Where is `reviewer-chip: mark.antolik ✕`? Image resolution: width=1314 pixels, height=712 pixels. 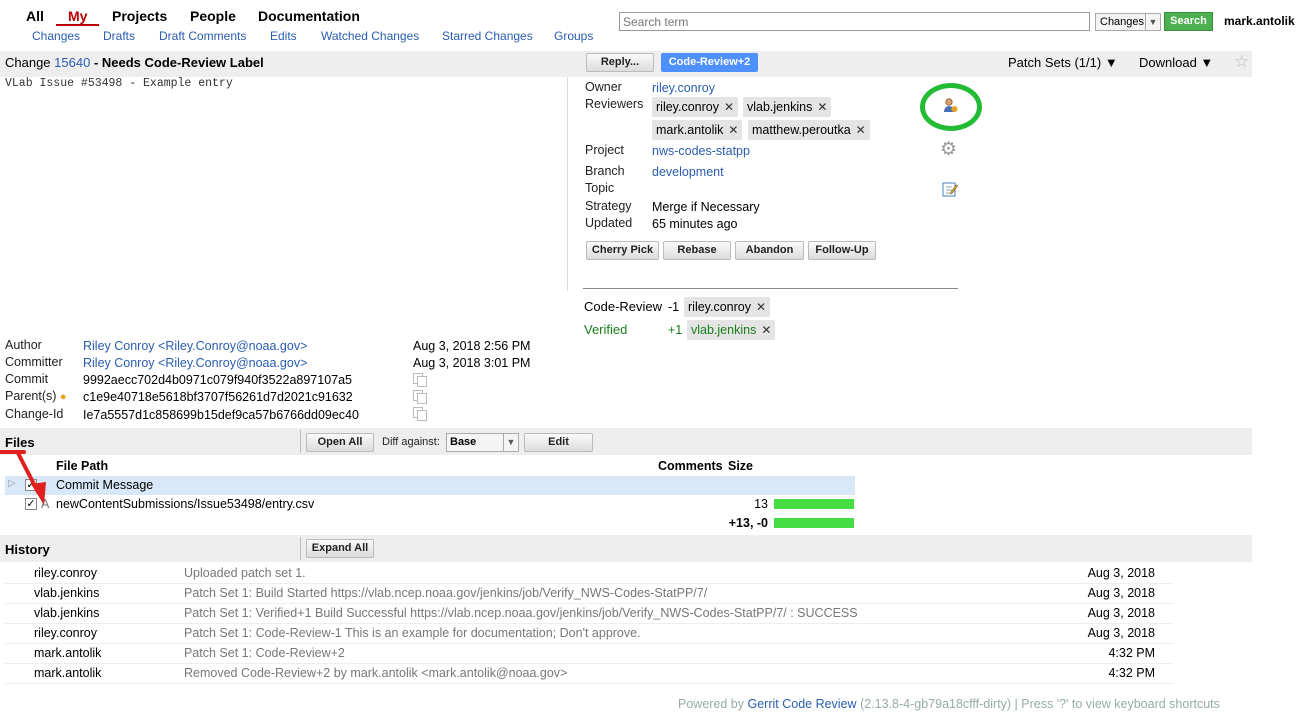
reviewer-chip: mark.antolik ✕ is located at coordinates (697, 130).